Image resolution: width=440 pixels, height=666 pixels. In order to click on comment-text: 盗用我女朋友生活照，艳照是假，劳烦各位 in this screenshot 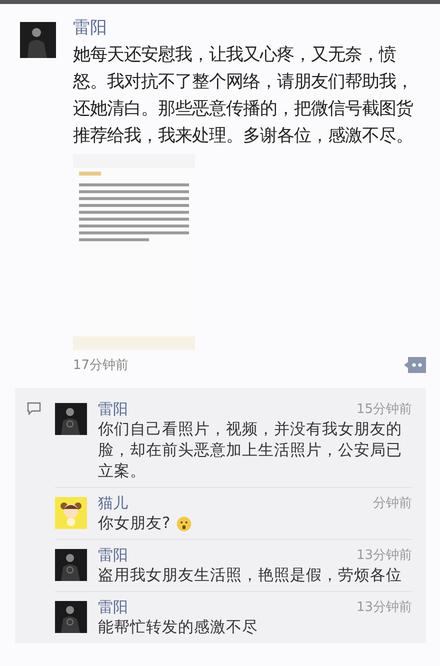, I will do `click(250, 575)`.